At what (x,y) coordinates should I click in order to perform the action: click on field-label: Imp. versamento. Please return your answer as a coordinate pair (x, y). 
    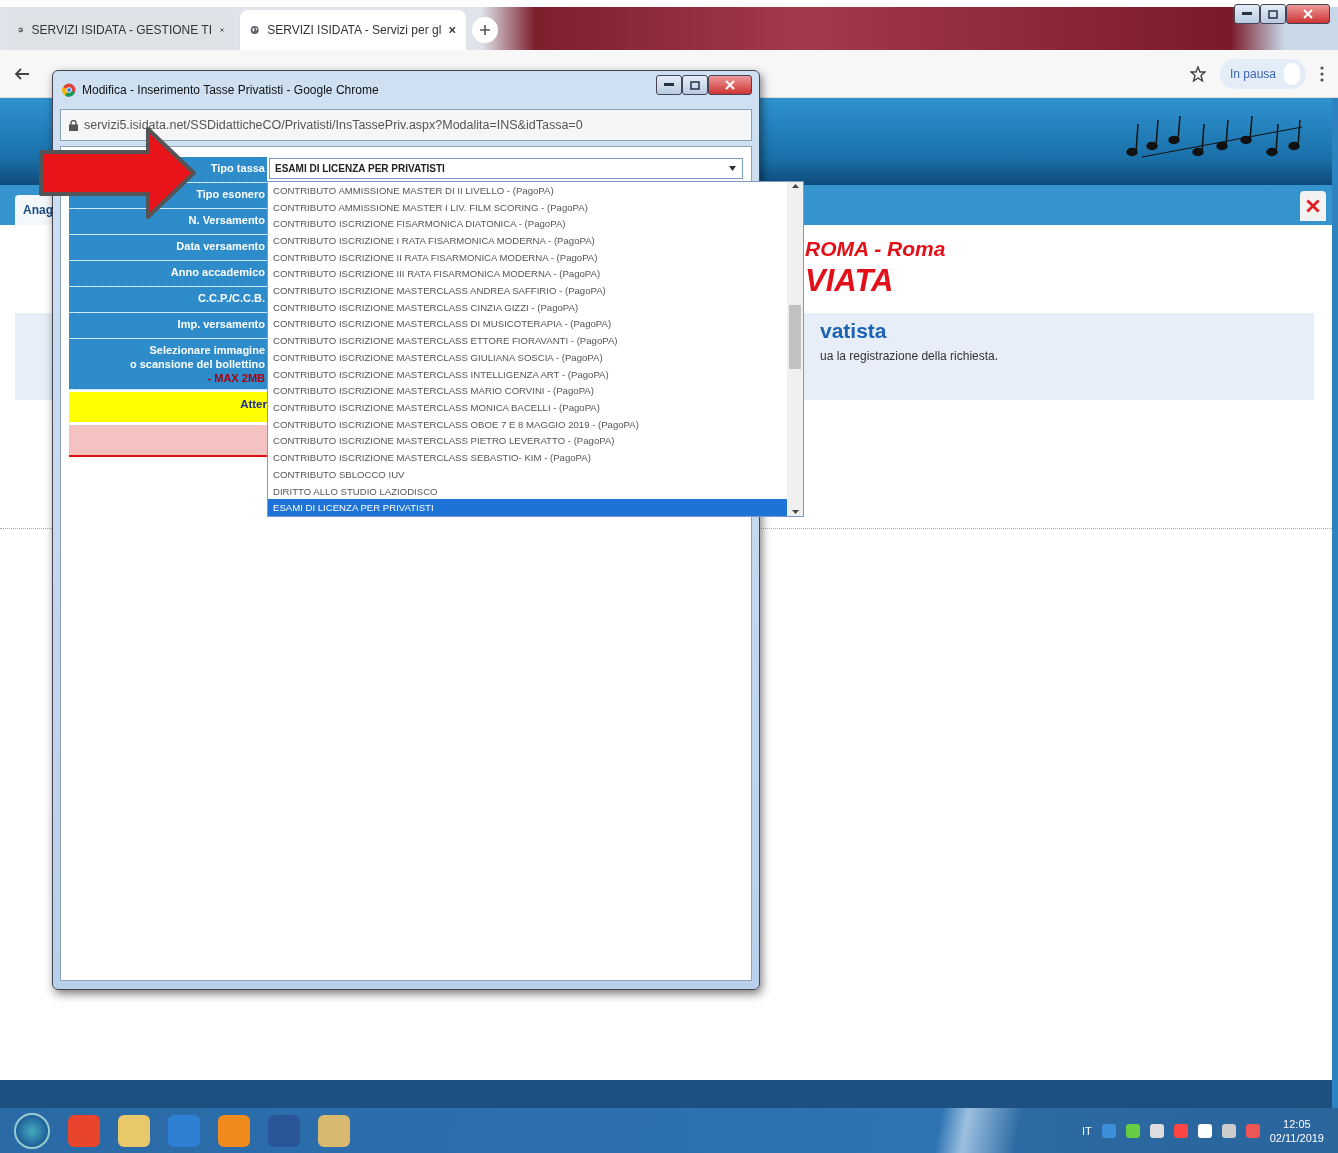
    Looking at the image, I should click on (221, 324).